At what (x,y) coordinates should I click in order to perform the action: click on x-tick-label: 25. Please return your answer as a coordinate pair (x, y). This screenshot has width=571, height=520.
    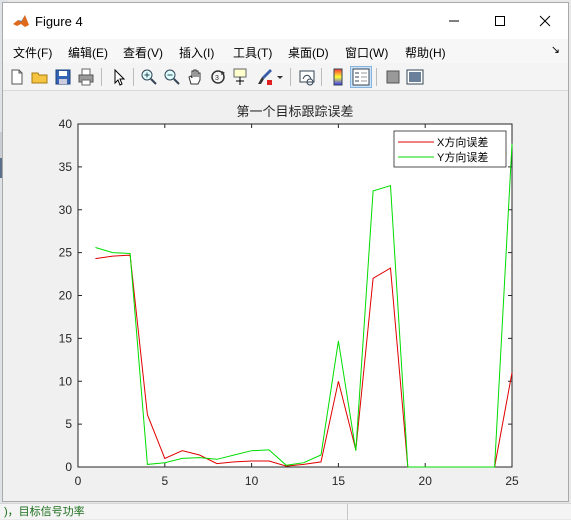
    Looking at the image, I should click on (512, 481).